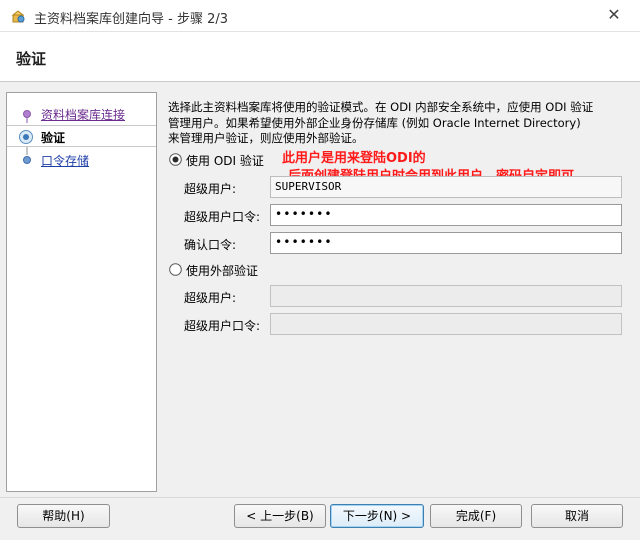 This screenshot has width=640, height=540. Describe the element at coordinates (320, 16) in the screenshot. I see `title-bar: 主资料档案库创建向导 - 步骤 2/3 ✕` at that location.